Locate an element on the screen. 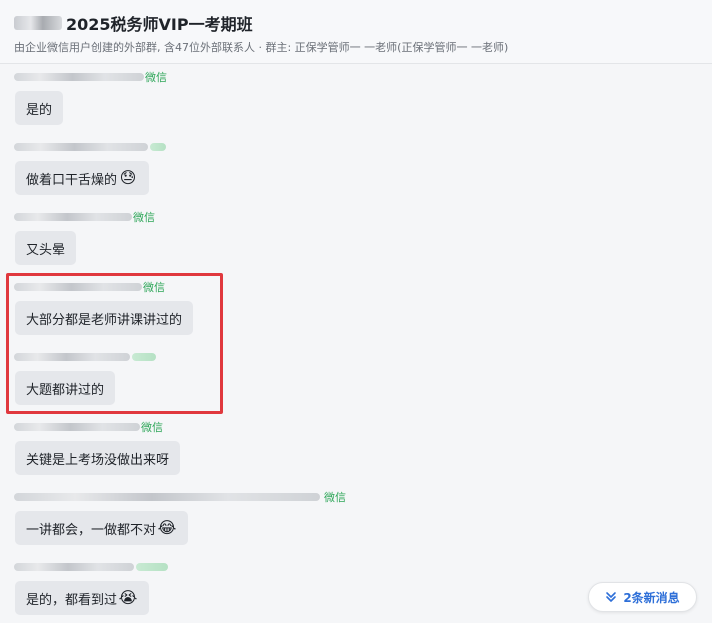 Image resolution: width=712 pixels, height=623 pixels. new-messages-button: 2条新消息 is located at coordinates (642, 597).